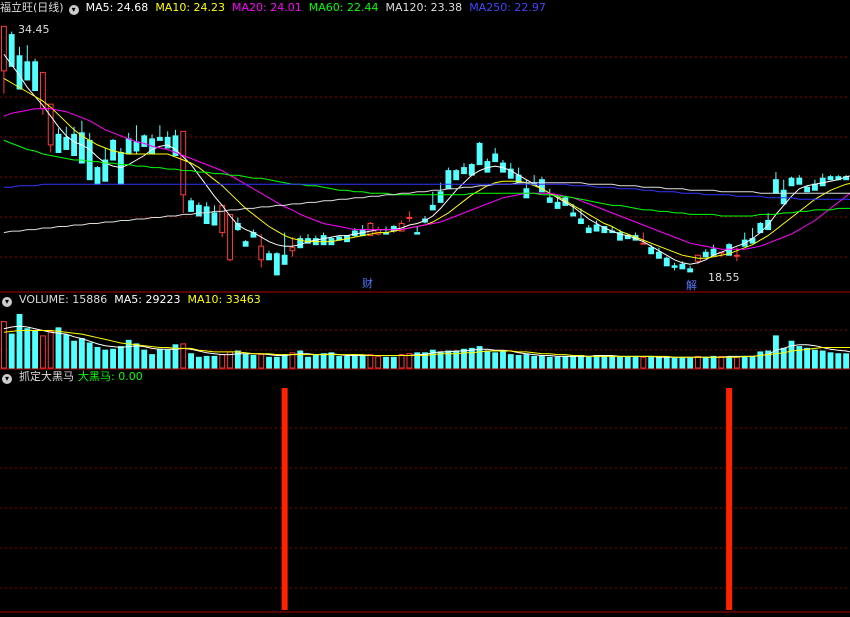  Describe the element at coordinates (729, 499) in the screenshot. I see `signal-bar` at that location.